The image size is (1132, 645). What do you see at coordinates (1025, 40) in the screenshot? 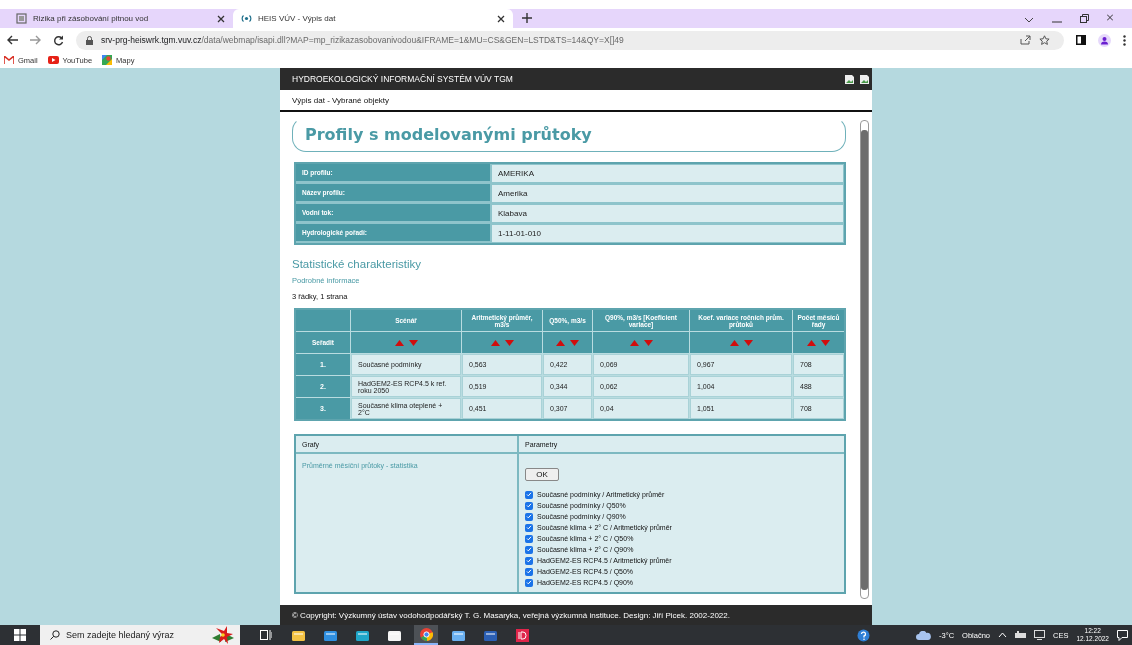
I see `share-icon` at bounding box center [1025, 40].